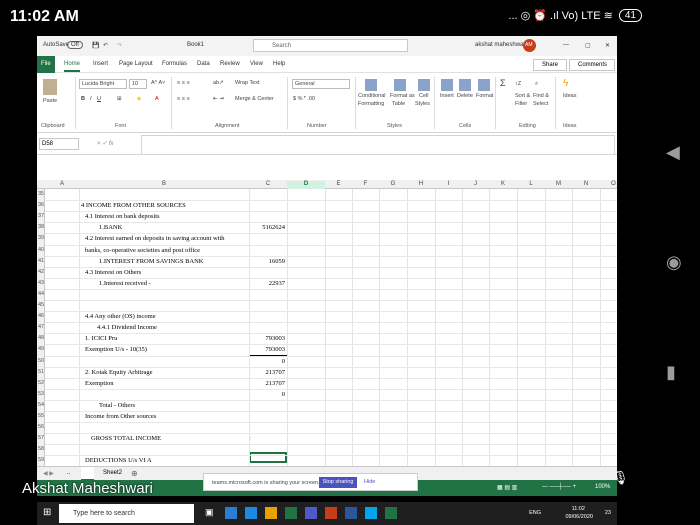 The image size is (700, 525). What do you see at coordinates (536, 84) in the screenshot?
I see `find-select-icon: ⌕` at bounding box center [536, 84].